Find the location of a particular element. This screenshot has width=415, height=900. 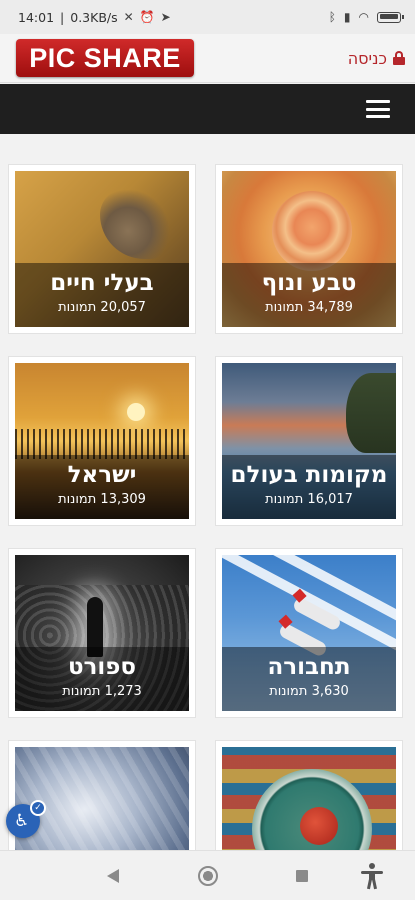

hamburger-menu-icon is located at coordinates (378, 109).